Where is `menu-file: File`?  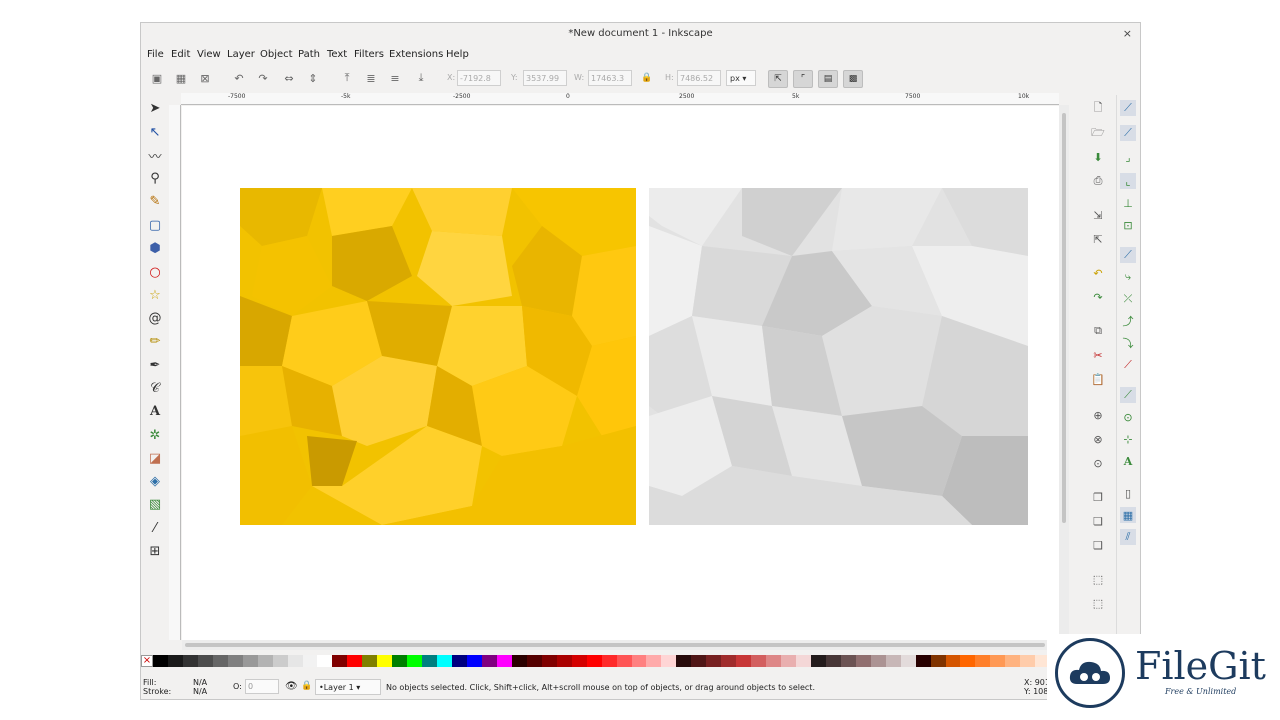
menu-file: File is located at coordinates (155, 54).